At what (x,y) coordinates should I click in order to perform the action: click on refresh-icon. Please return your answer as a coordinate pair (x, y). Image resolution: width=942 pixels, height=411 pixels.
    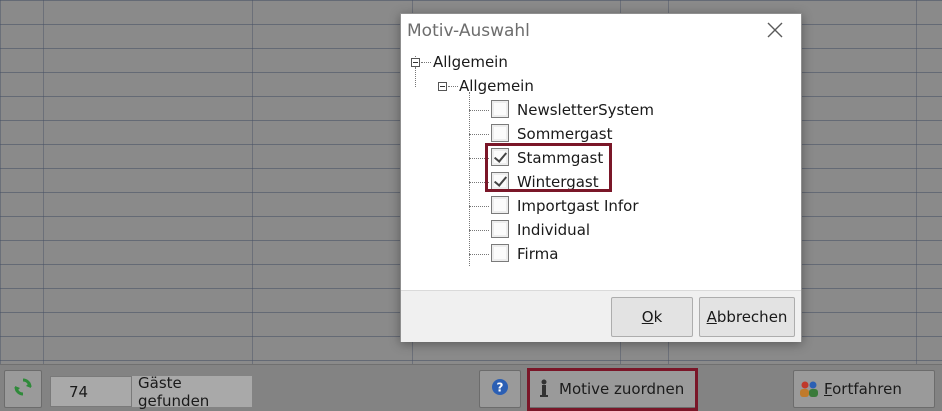
    Looking at the image, I should click on (23, 389).